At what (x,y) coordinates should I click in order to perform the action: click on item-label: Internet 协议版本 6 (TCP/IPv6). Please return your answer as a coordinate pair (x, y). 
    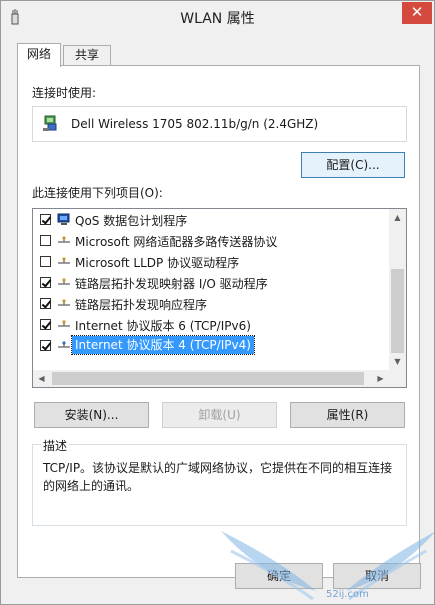
    Looking at the image, I should click on (163, 326).